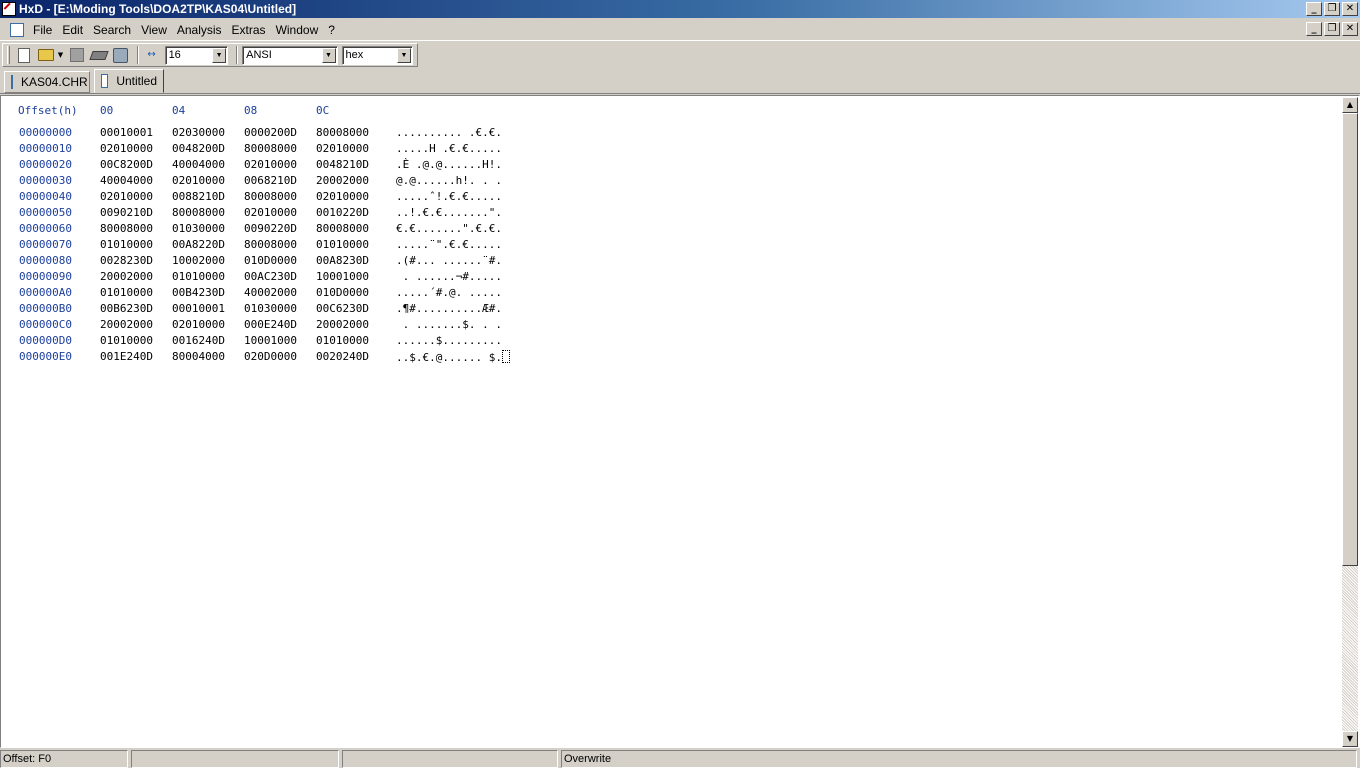  Describe the element at coordinates (331, 30) in the screenshot. I see `menu-help: ?` at that location.